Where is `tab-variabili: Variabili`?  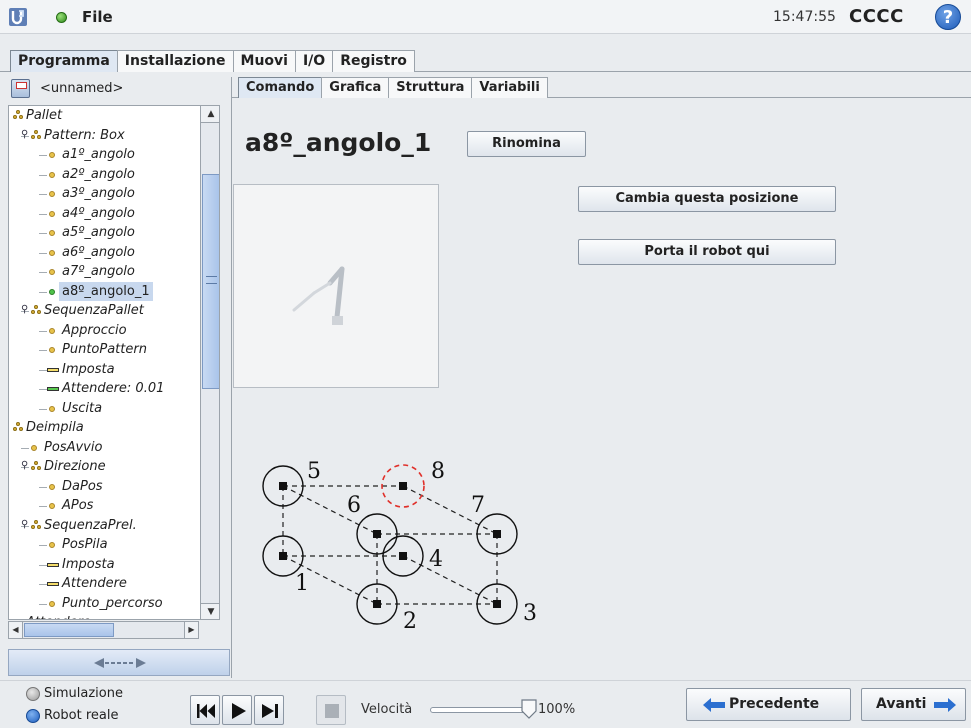
tab-variabili: Variabili is located at coordinates (509, 87).